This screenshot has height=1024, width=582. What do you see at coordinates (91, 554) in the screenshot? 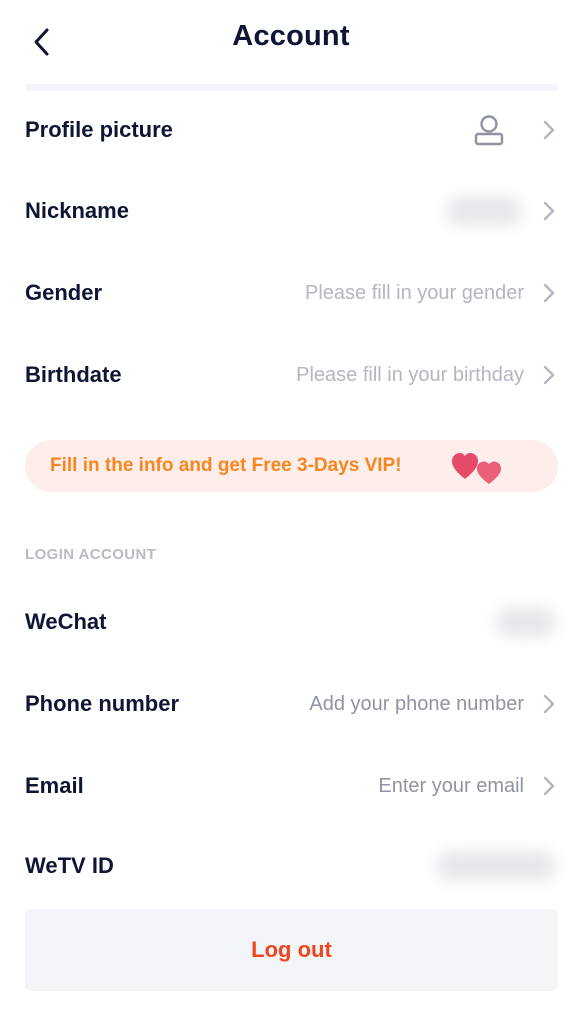
I see `login-account-section-header: LOGIN ACCOUNT` at bounding box center [91, 554].